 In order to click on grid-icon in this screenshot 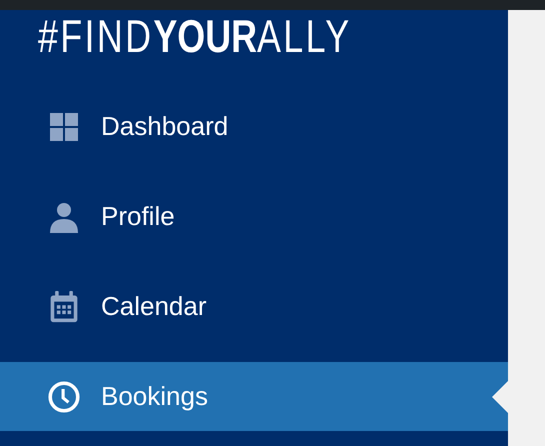, I will do `click(64, 126)`.